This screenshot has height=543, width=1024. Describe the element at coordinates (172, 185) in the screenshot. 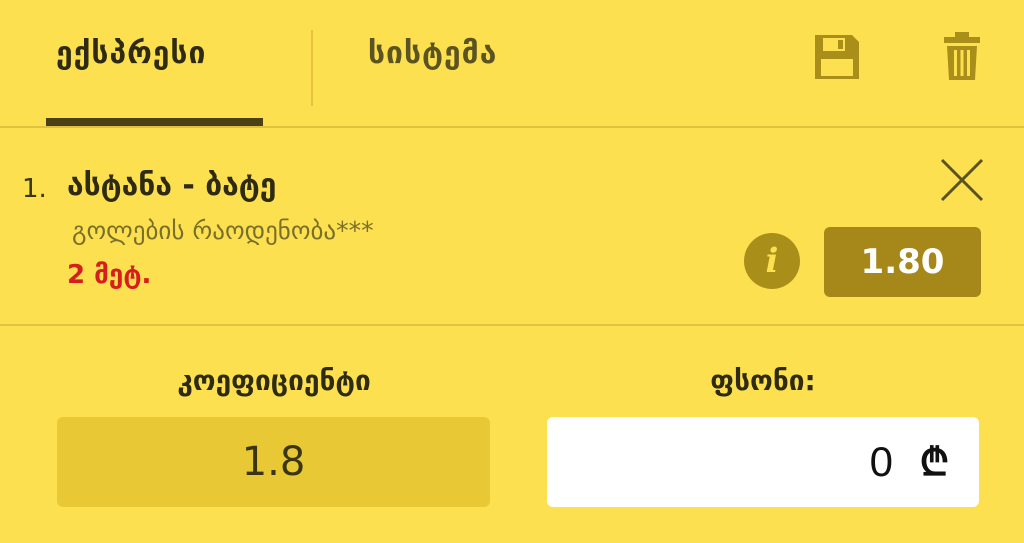

I see `bet-event-title: ასტანა - ბატე` at that location.